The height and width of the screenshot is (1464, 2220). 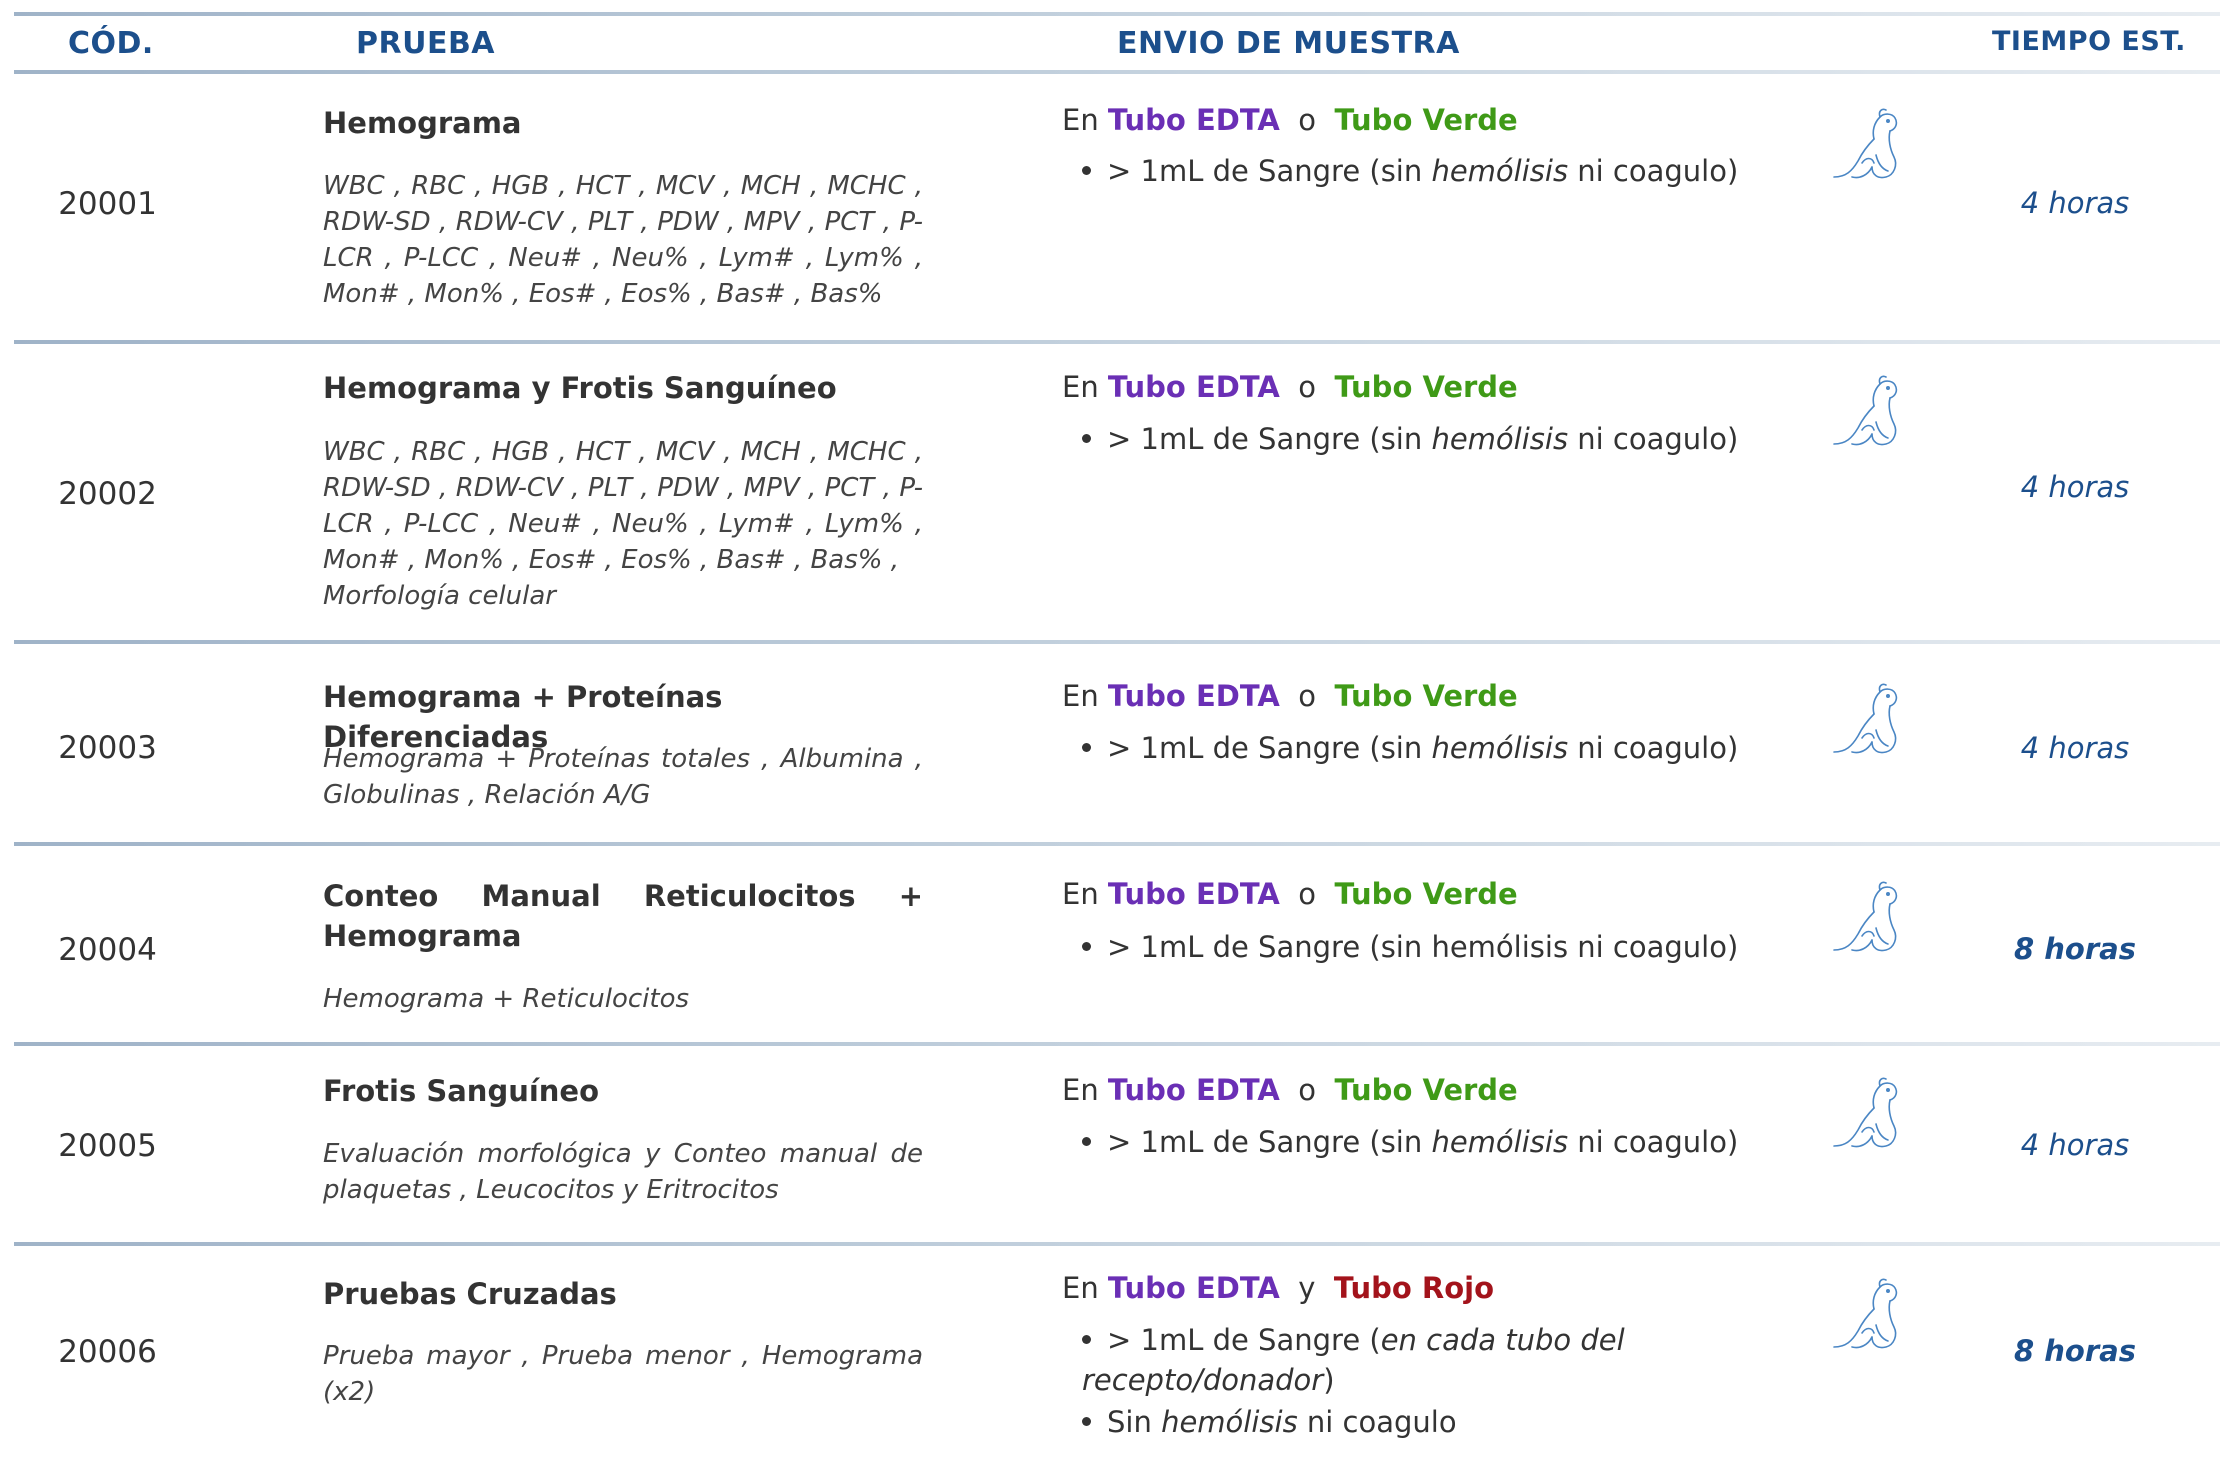 What do you see at coordinates (107, 950) in the screenshot?
I see `row-code: 20004` at bounding box center [107, 950].